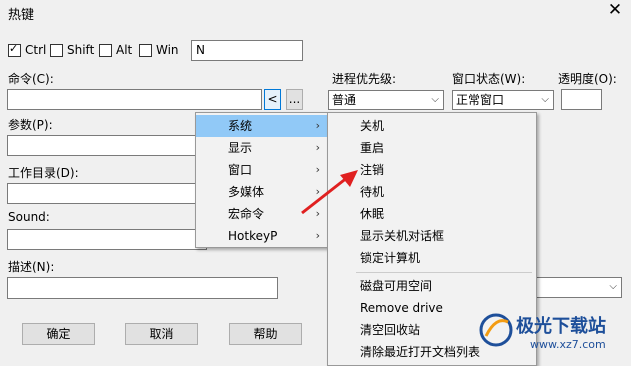 The image size is (631, 366). Describe the element at coordinates (402, 236) in the screenshot. I see `submenu-item-label: 显示关机对话框` at that location.